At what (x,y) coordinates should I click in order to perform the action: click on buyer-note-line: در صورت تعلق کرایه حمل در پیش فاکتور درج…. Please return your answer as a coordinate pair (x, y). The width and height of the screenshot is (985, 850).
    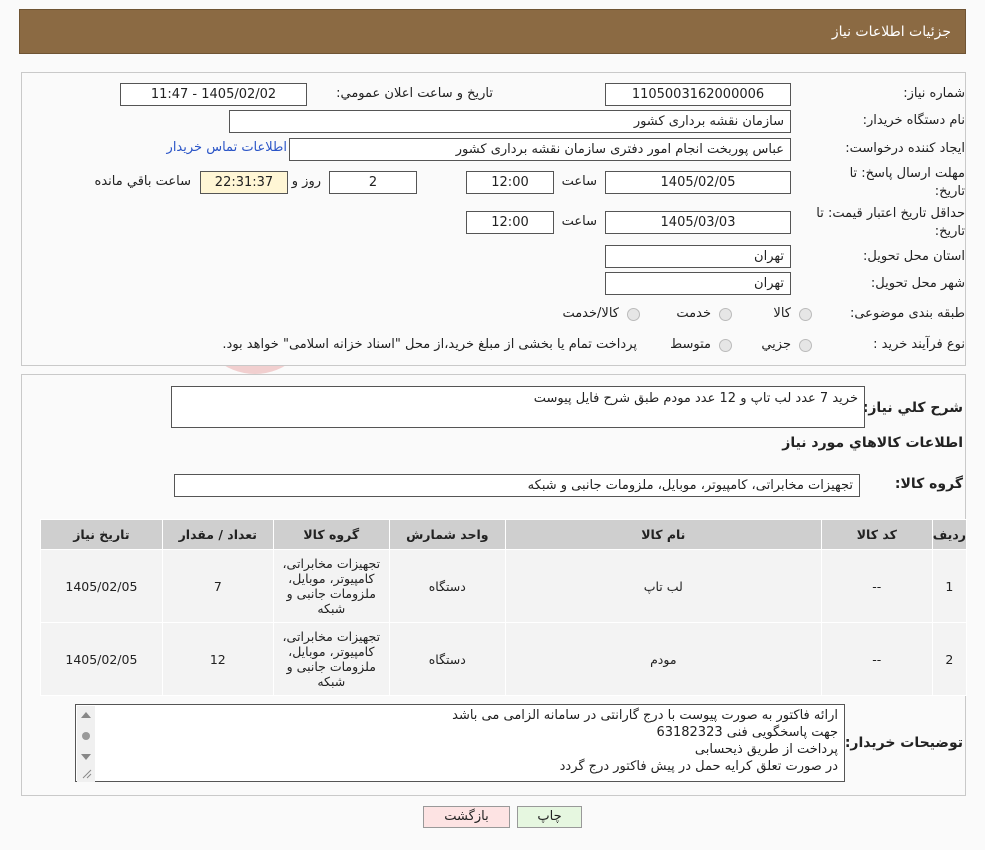
    Looking at the image, I should click on (698, 766).